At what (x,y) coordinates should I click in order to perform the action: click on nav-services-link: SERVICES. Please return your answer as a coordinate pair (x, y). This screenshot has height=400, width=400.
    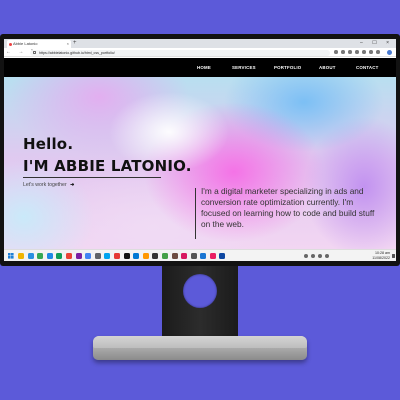
    Looking at the image, I should click on (244, 67).